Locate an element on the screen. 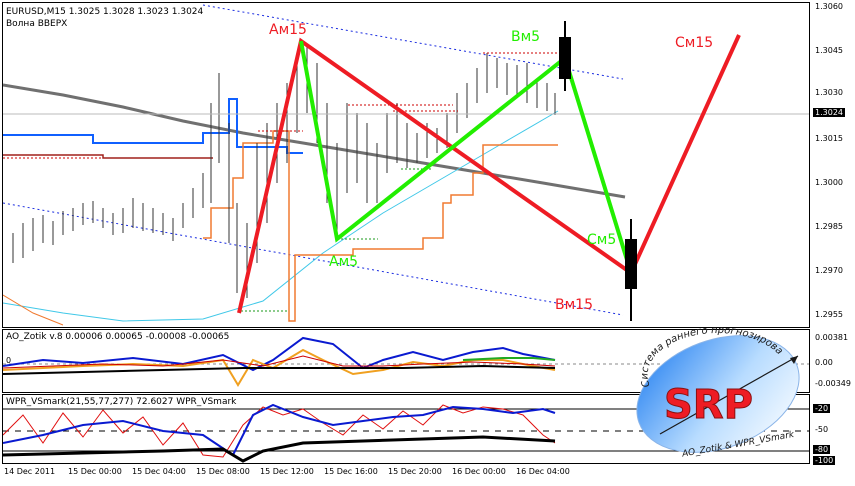  time-tick: 14 Dec 2011 is located at coordinates (30, 471).